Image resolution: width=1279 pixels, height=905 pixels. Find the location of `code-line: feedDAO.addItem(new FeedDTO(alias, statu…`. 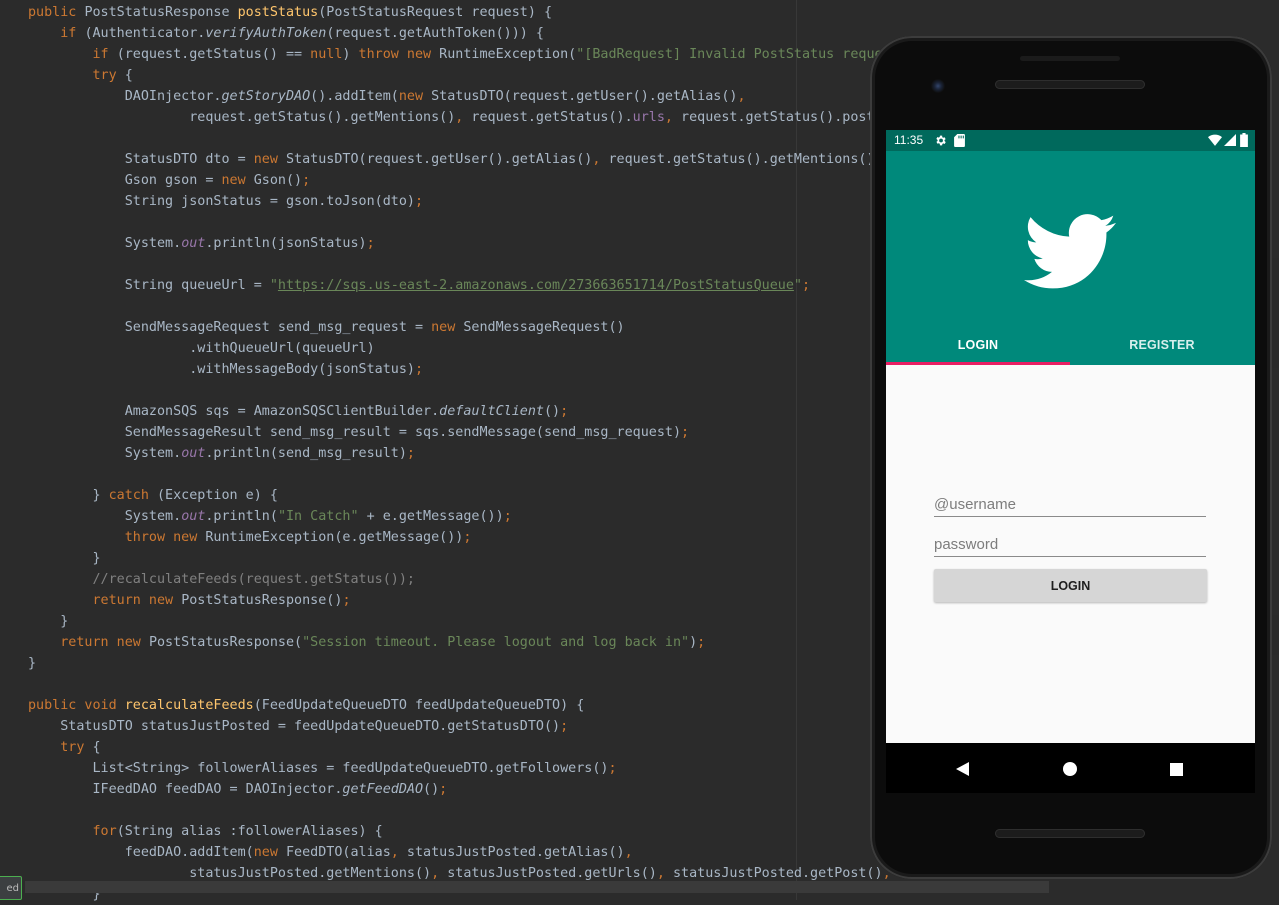

code-line: feedDAO.addItem(new FeedDTO(alias, statu… is located at coordinates (330, 852).